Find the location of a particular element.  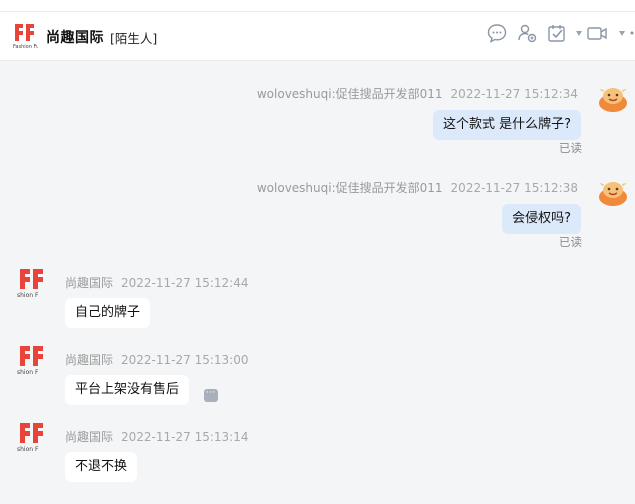

message-bubble: 这个款式 是什么牌子? is located at coordinates (506, 125).